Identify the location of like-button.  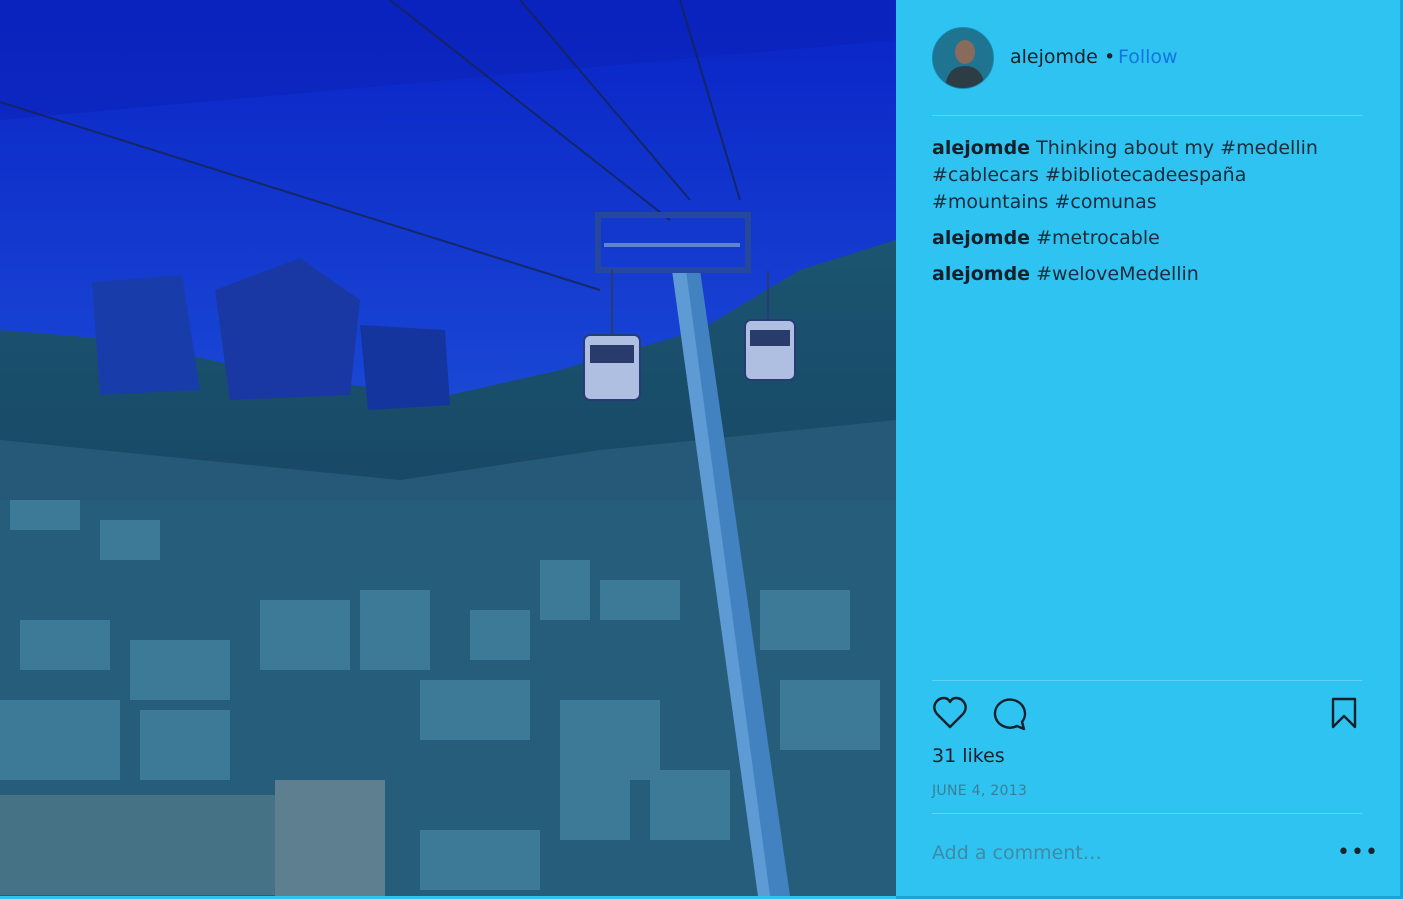
(950, 715).